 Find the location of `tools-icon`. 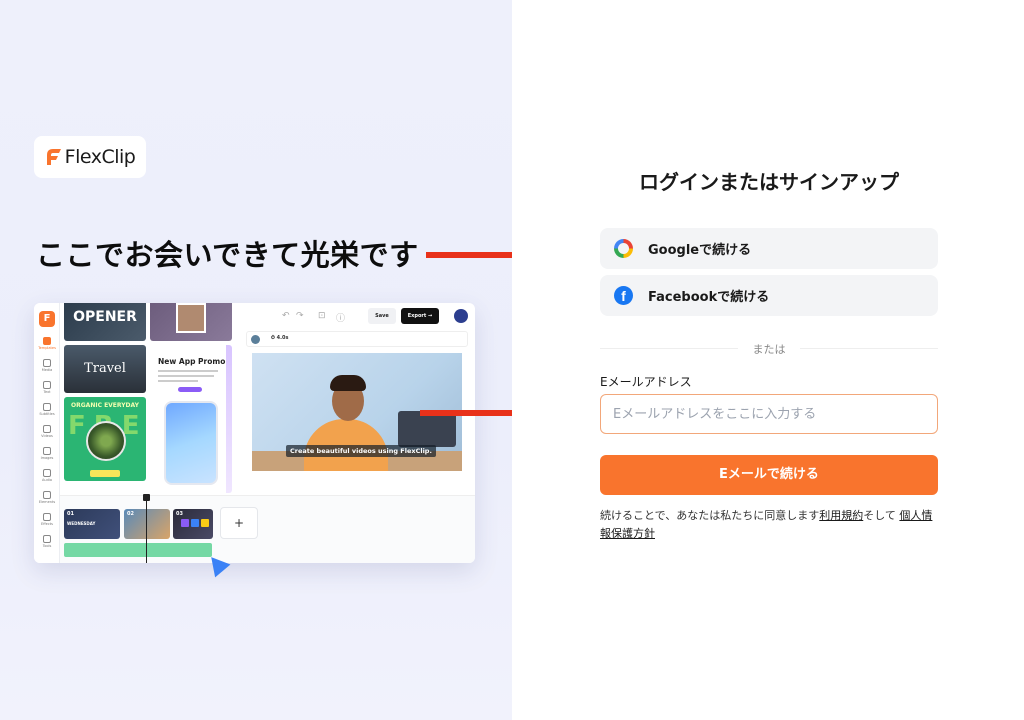

tools-icon is located at coordinates (47, 539).